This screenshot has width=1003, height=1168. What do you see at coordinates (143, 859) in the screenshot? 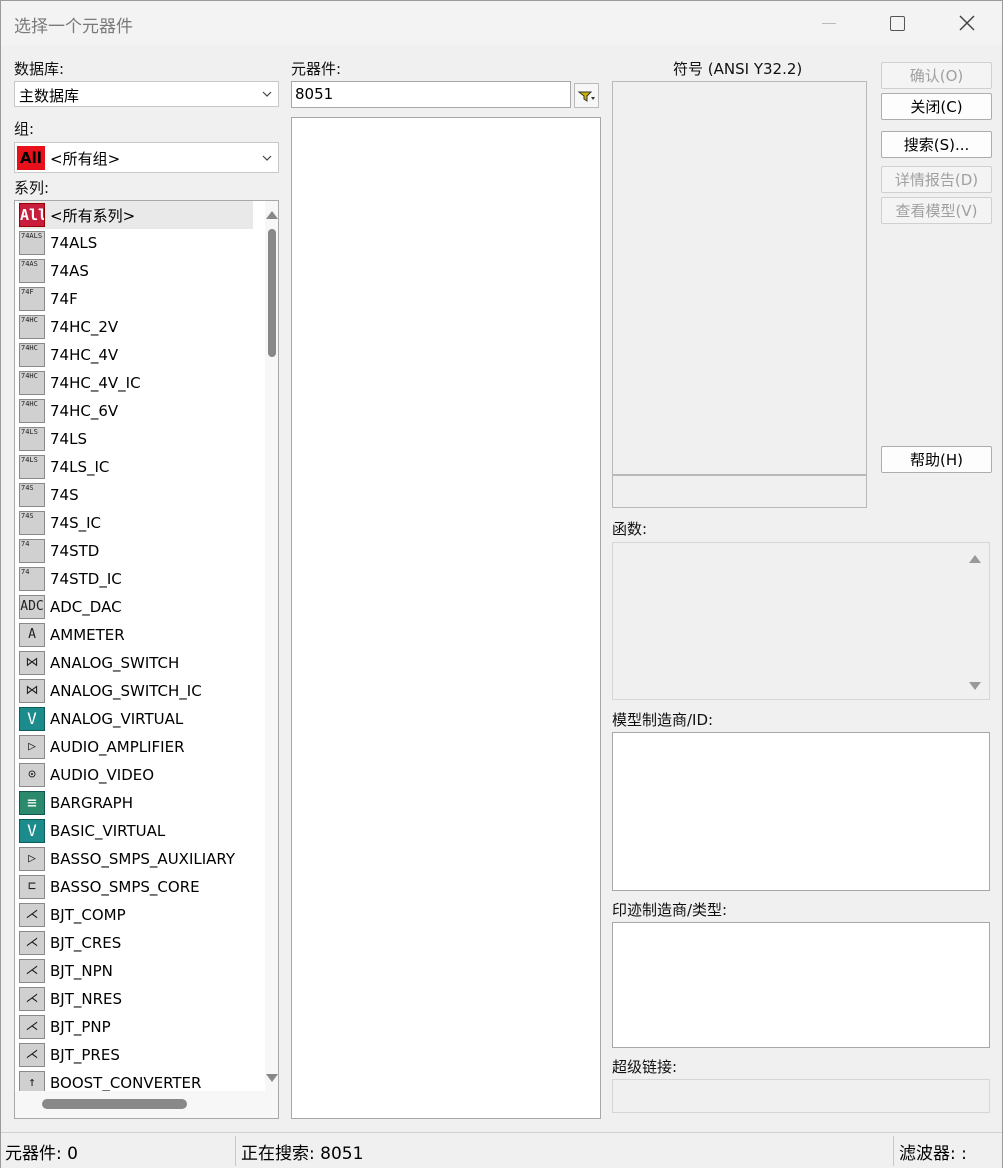
I see `series-item-label: BASSO_SMPS_AUXILIARY` at bounding box center [143, 859].